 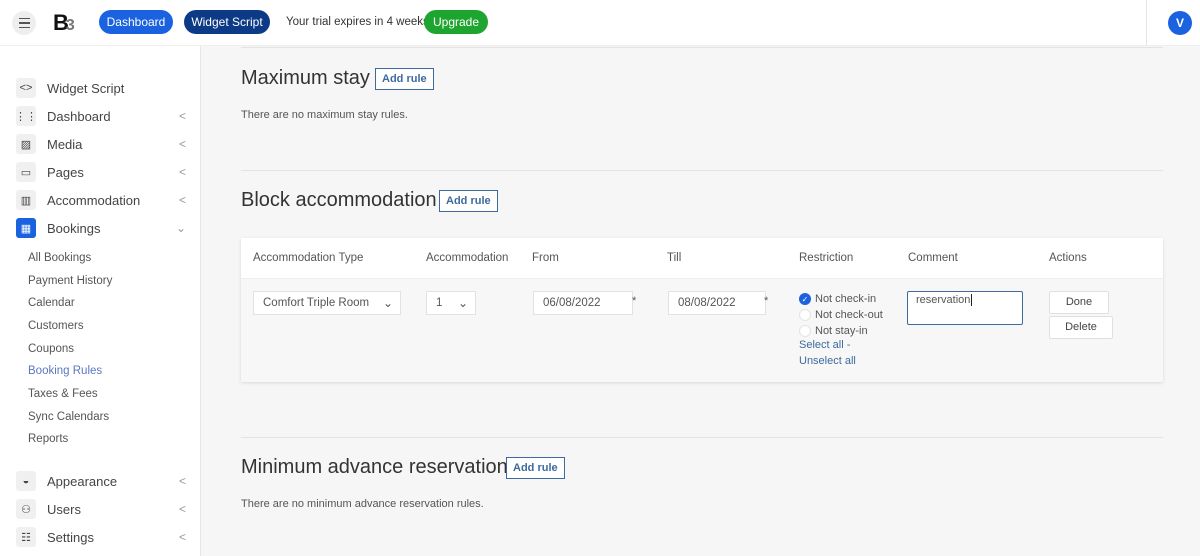 I want to click on sidebar-sub-taxes-fees: Taxes & Fees, so click(x=63, y=394).